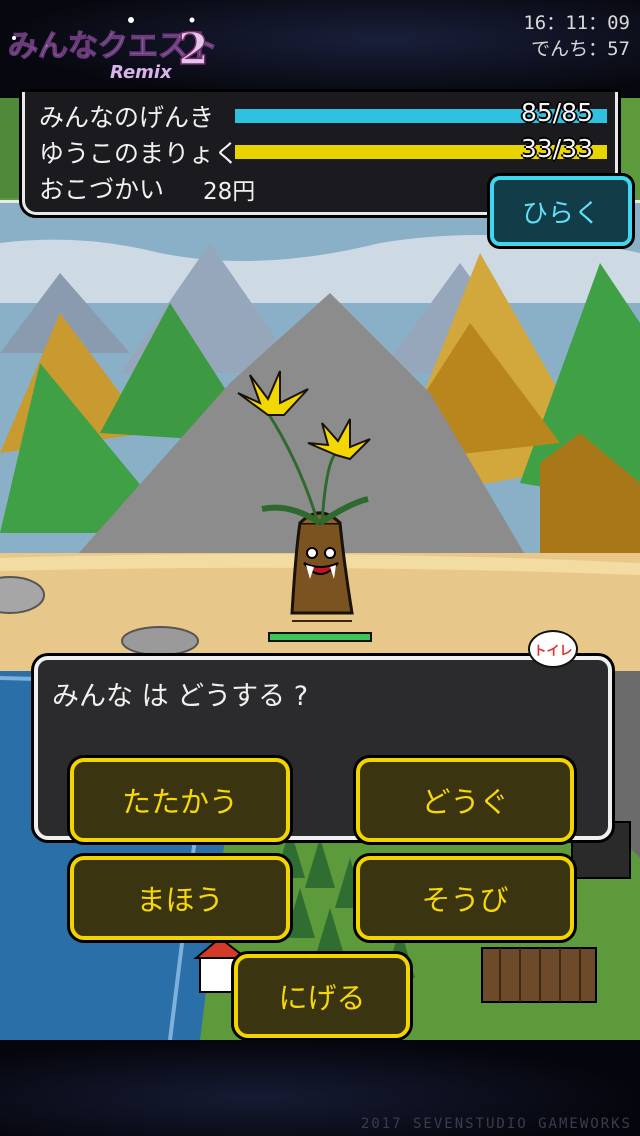  Describe the element at coordinates (580, 49) in the screenshot. I see `battery-level: でんち：57` at that location.